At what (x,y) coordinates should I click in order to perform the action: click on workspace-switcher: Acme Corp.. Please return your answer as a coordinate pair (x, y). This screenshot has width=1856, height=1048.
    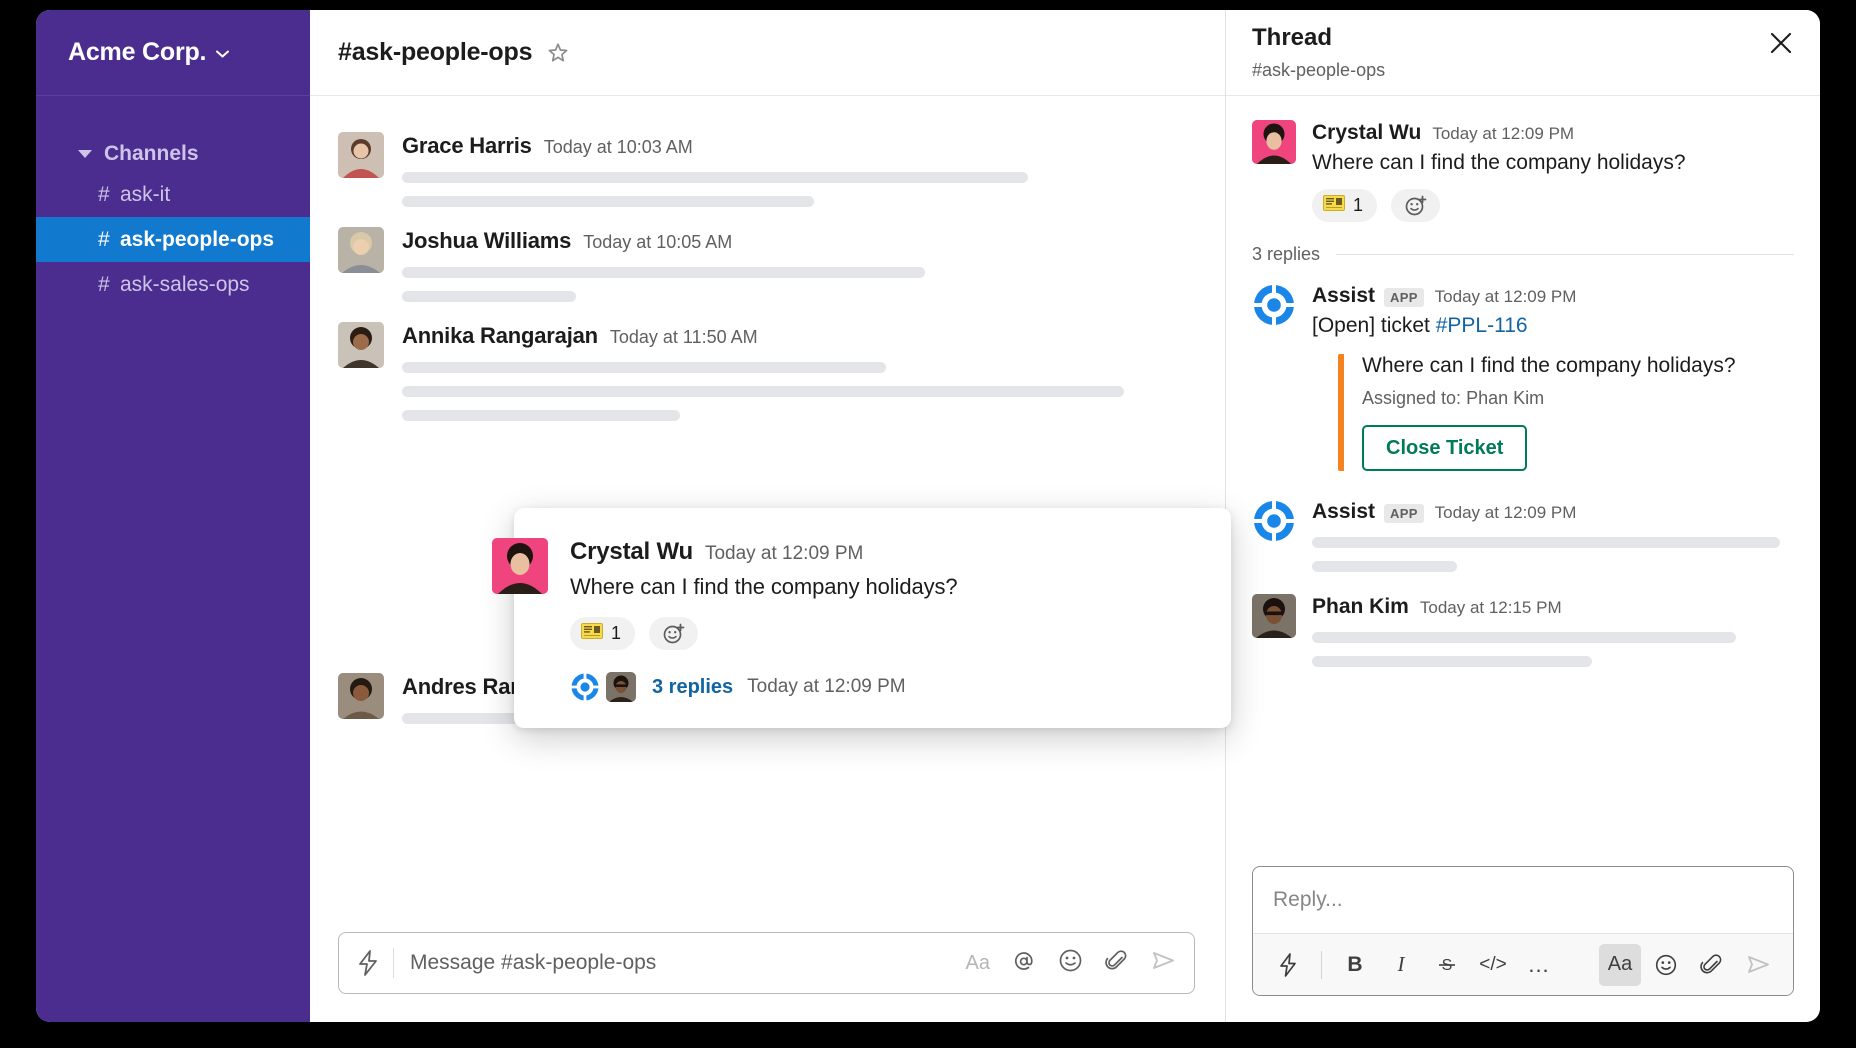
    Looking at the image, I should click on (173, 53).